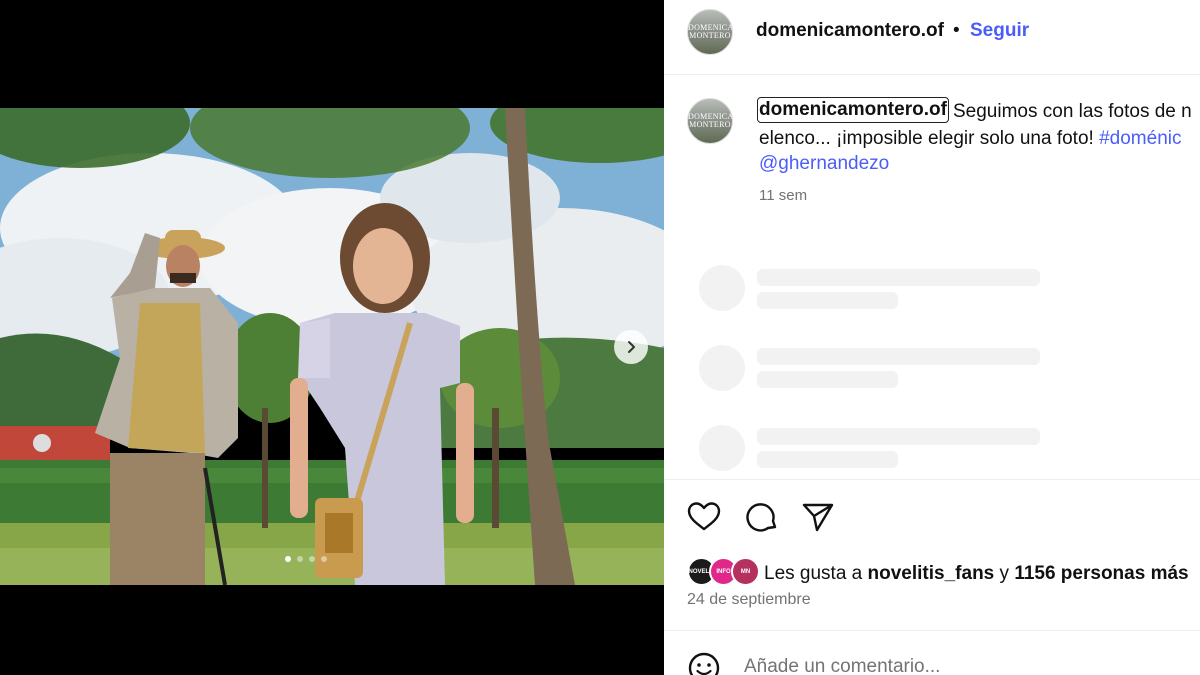 The image size is (1200, 675). I want to click on chevron-right-icon, so click(631, 347).